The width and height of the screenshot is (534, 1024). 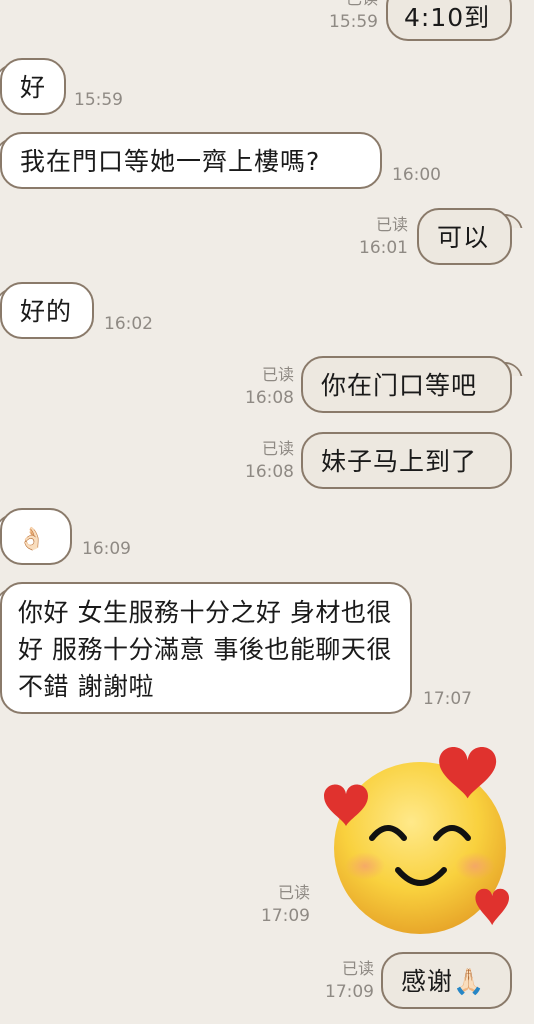 I want to click on message-bubble-outgoing: 你在门口等吧, so click(x=406, y=384).